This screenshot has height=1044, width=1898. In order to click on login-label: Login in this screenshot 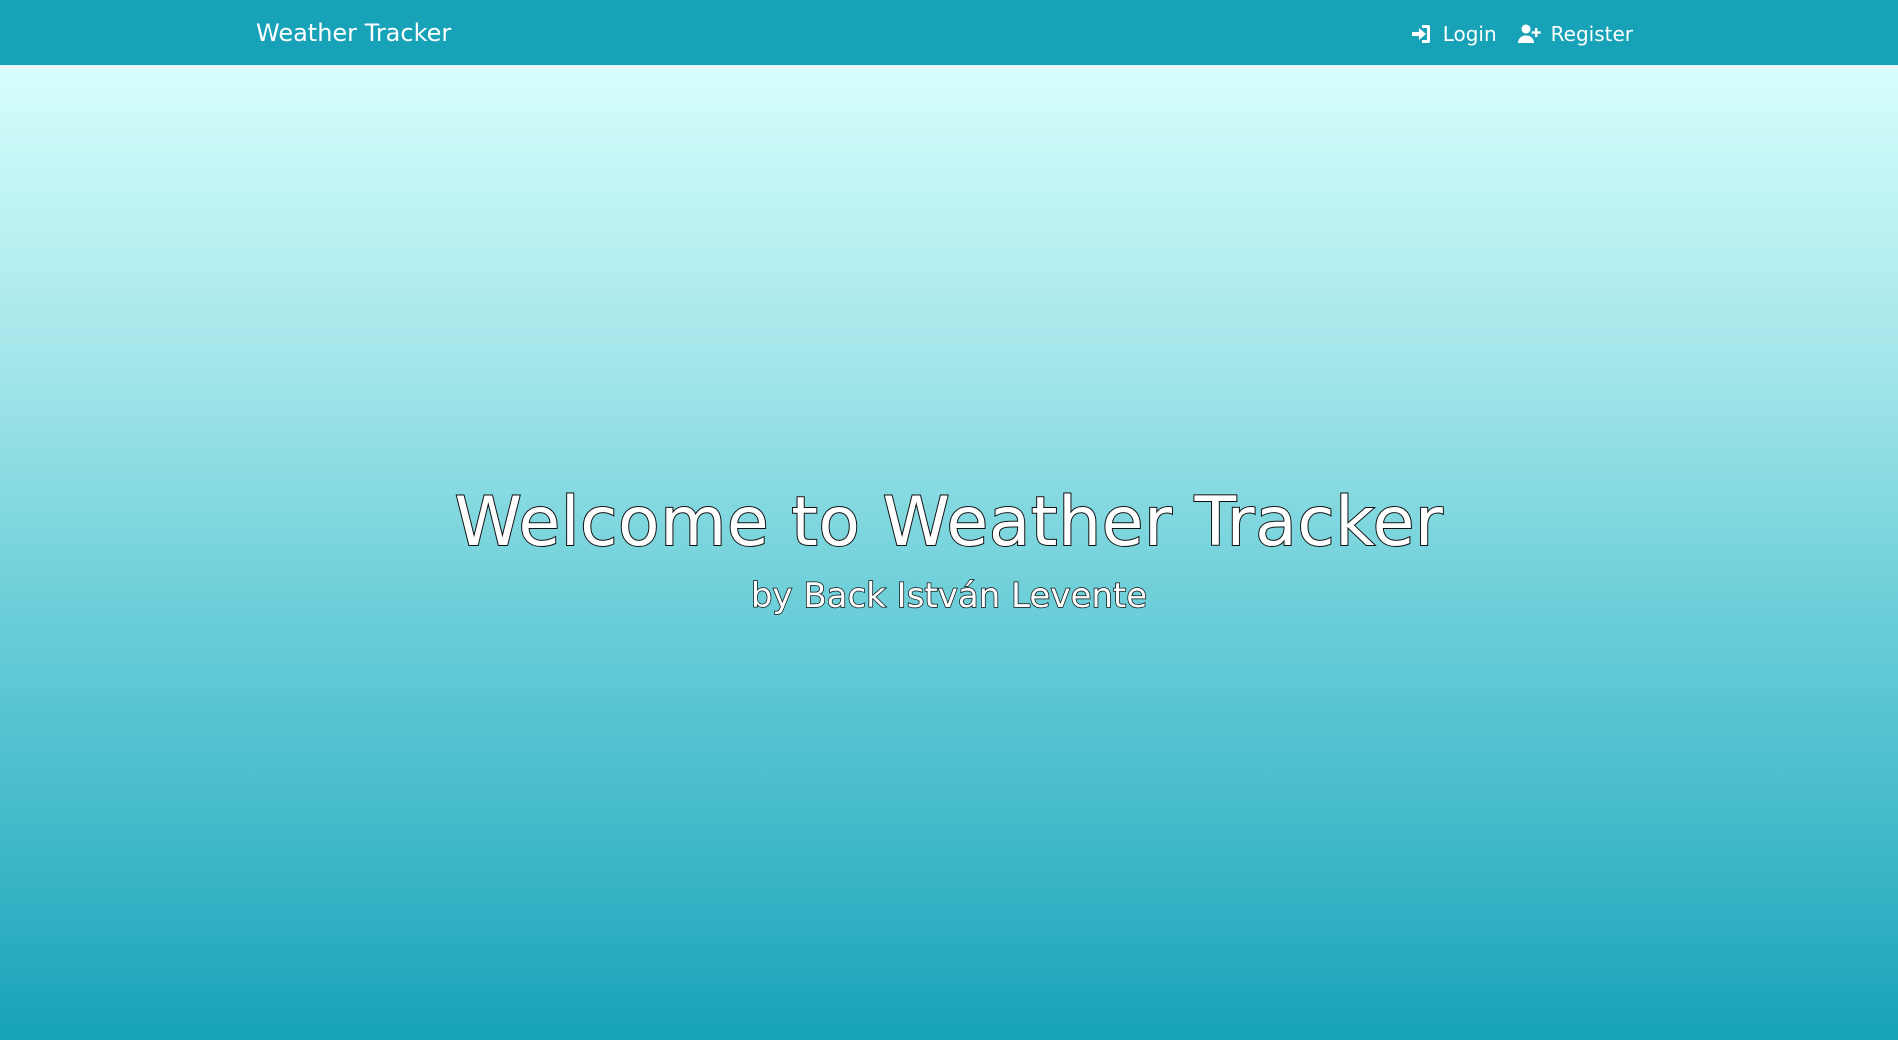, I will do `click(1469, 34)`.